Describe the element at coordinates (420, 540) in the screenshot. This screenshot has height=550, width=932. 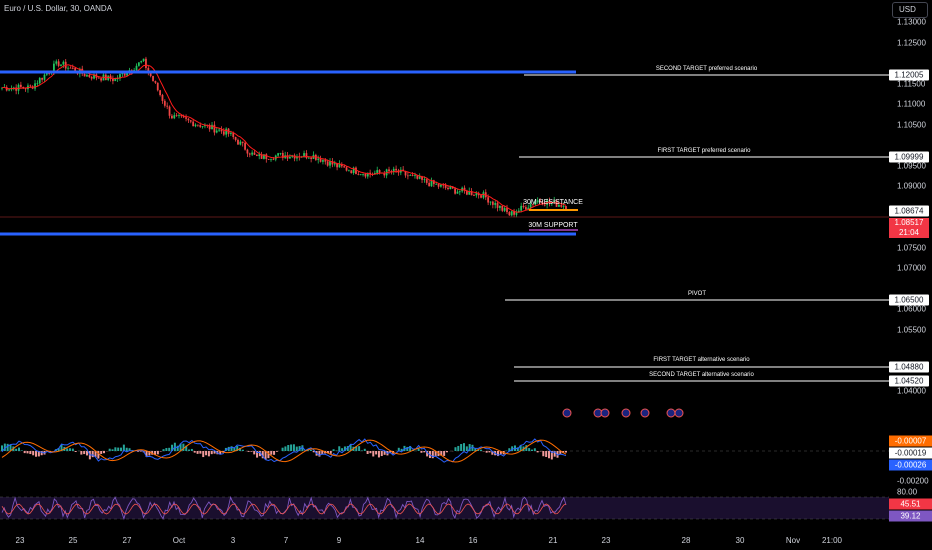
I see `time-tick-label: 14` at that location.